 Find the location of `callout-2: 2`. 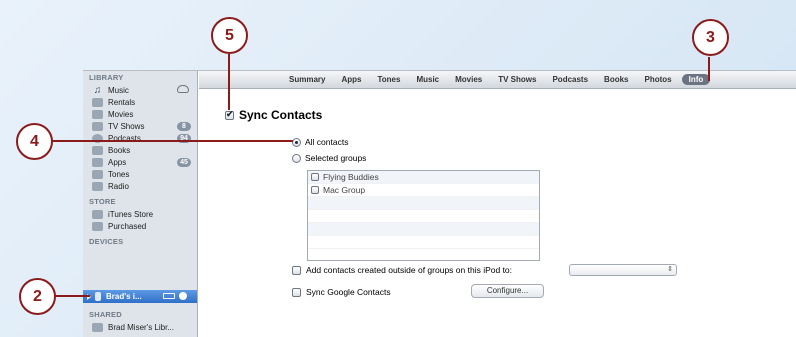

callout-2: 2 is located at coordinates (37, 296).